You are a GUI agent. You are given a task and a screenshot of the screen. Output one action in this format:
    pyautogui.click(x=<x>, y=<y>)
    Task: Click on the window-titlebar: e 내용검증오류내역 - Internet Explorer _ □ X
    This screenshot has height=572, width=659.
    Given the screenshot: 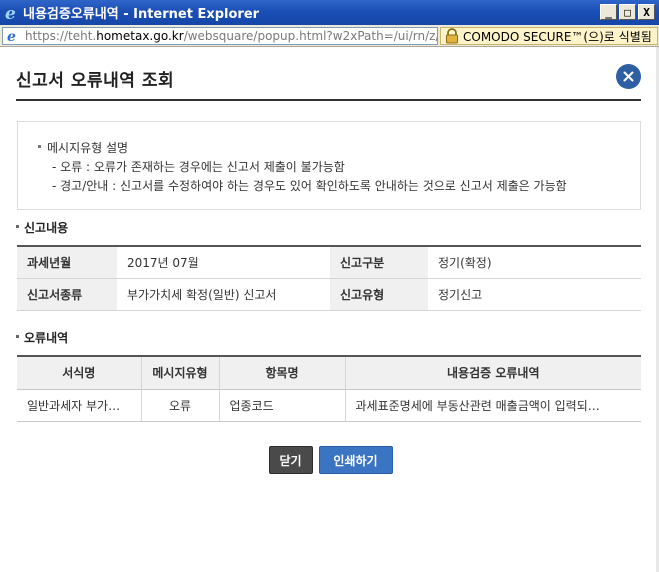 What is the action you would take?
    pyautogui.click(x=329, y=12)
    